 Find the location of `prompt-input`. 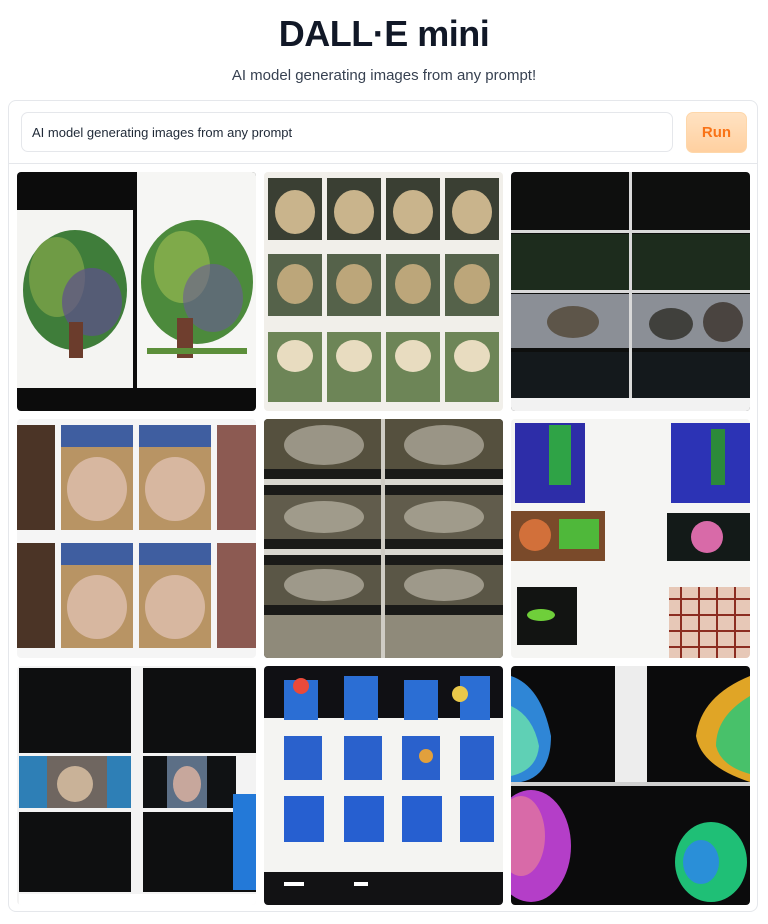

prompt-input is located at coordinates (347, 132).